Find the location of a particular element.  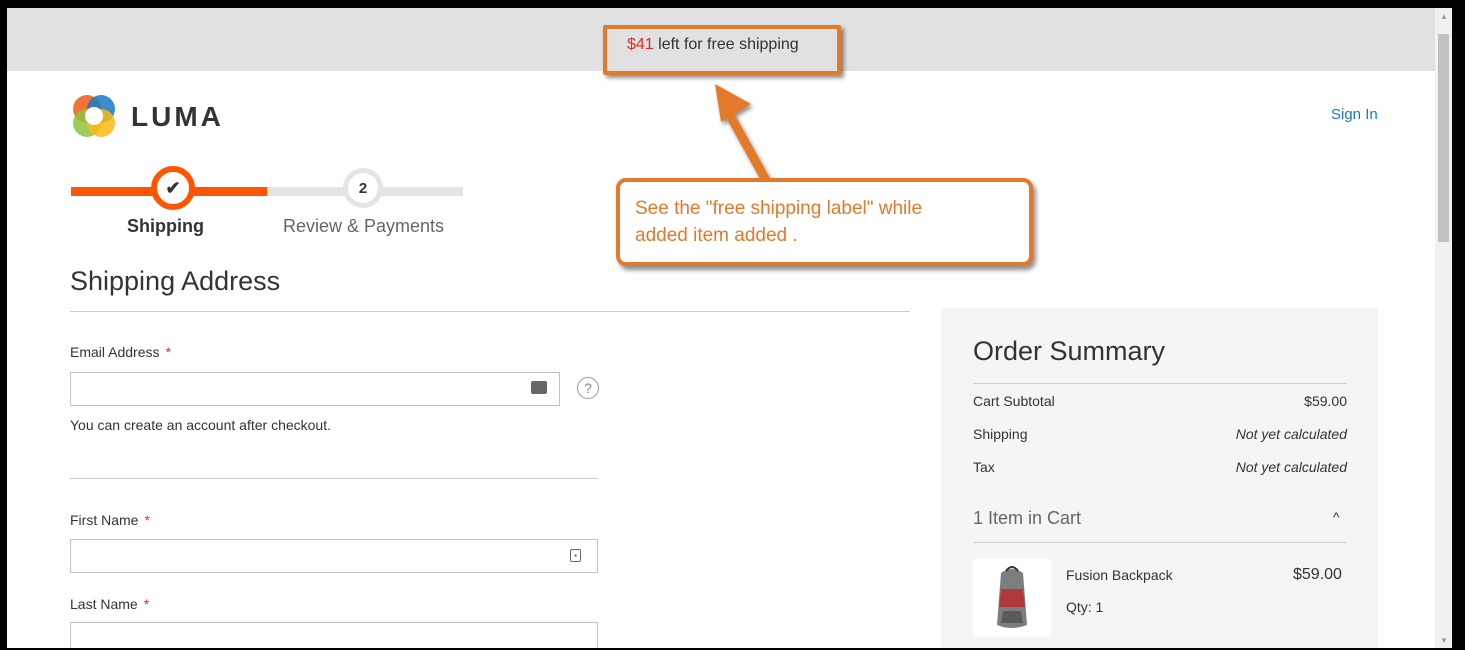

scrollbar-thumb is located at coordinates (1443, 138).